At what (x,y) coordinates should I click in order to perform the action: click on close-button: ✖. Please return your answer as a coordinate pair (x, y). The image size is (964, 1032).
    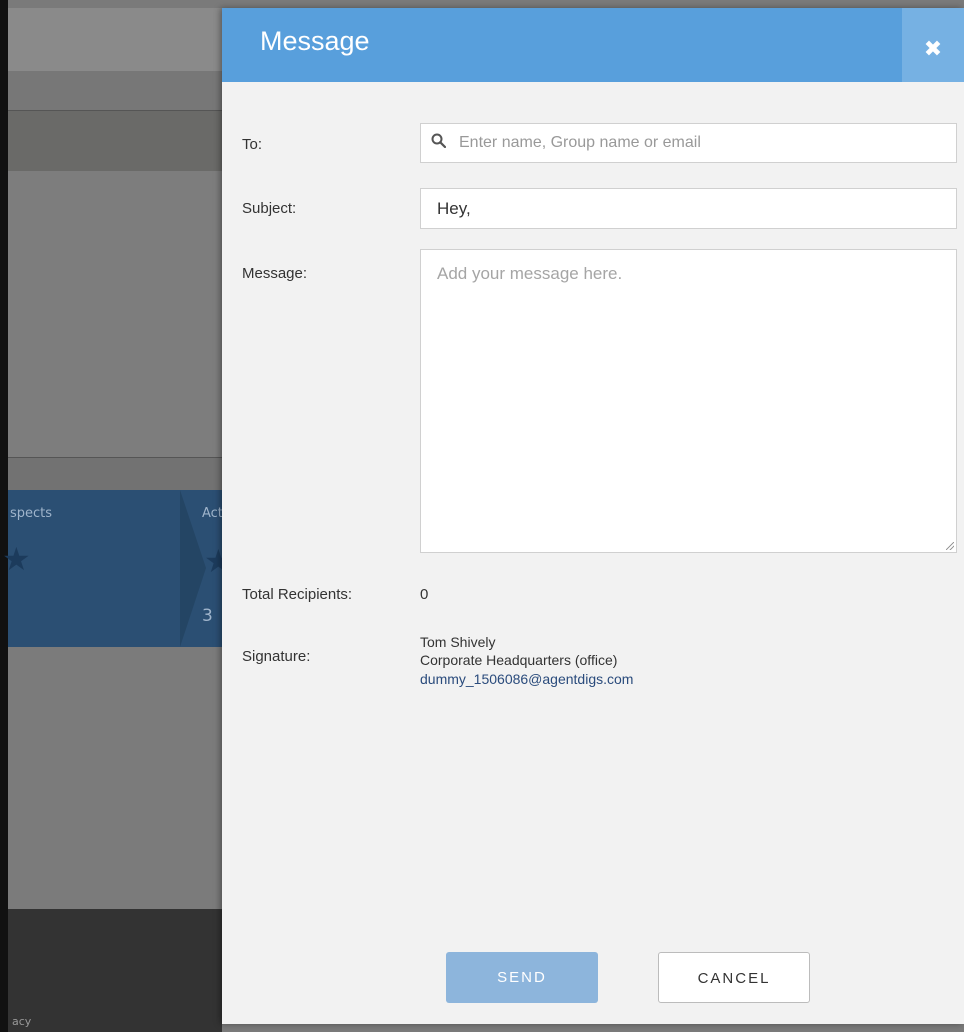
    Looking at the image, I should click on (933, 45).